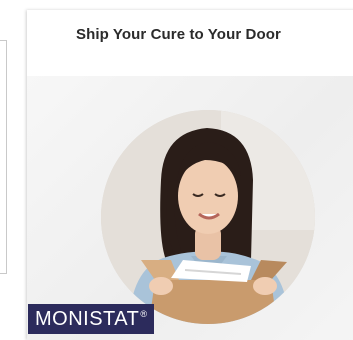  Describe the element at coordinates (3, 157) in the screenshot. I see `side-panel-edge` at that location.